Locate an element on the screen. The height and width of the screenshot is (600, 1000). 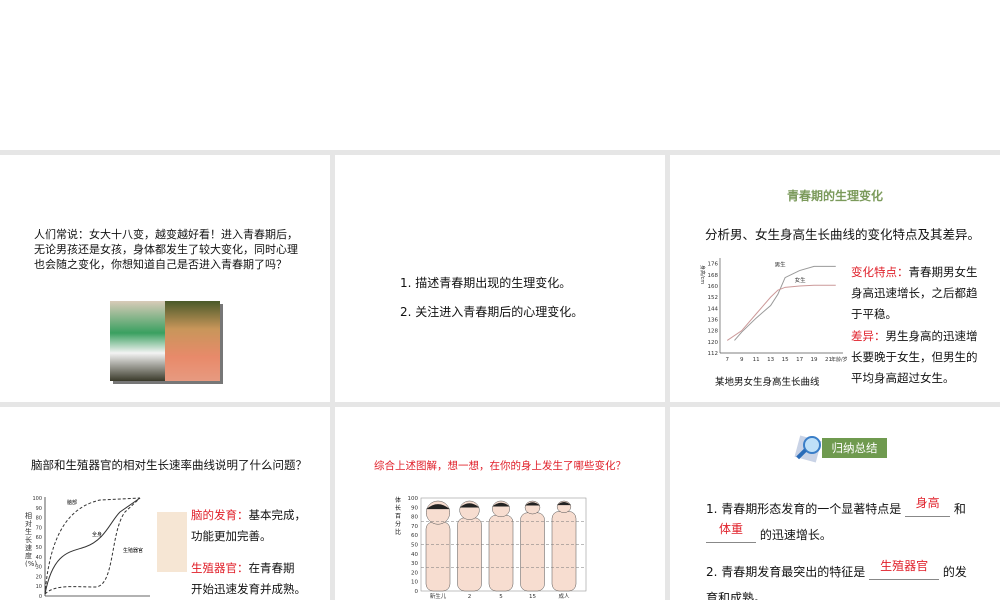
reproductive-label: 生殖器官 is located at coordinates (133, 550).